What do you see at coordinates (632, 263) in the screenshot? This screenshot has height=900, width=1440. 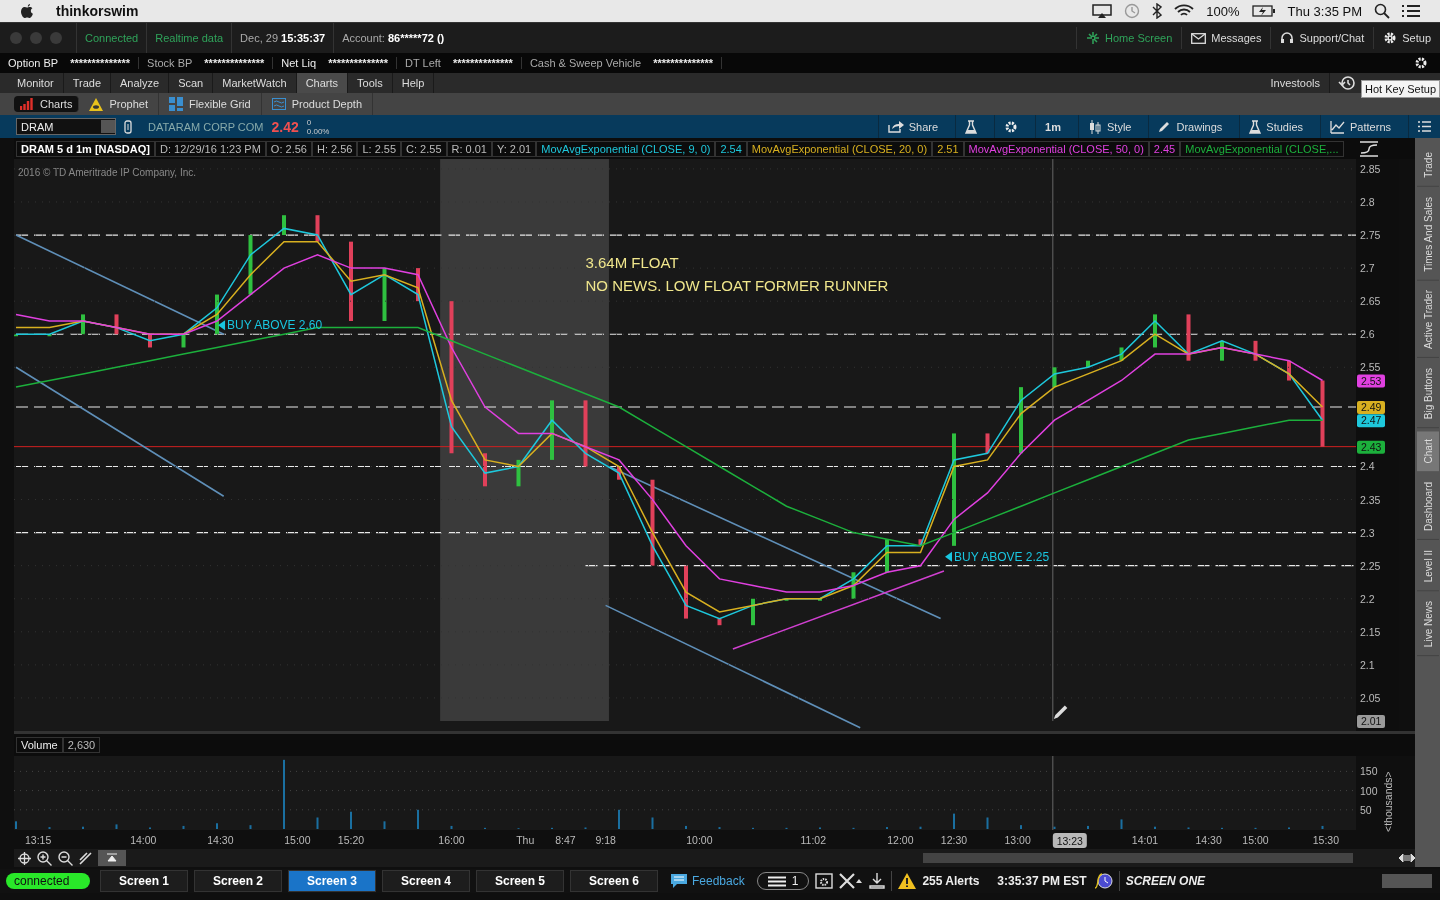 I see `chart-note: 3.64M FLOAT` at bounding box center [632, 263].